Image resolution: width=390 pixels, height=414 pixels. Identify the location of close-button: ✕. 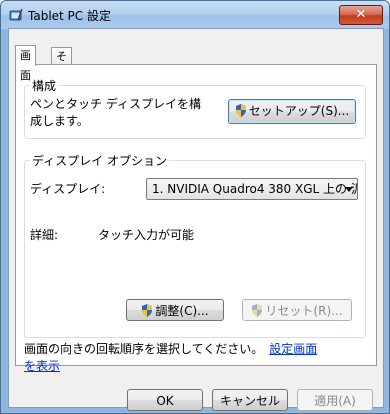
(361, 15).